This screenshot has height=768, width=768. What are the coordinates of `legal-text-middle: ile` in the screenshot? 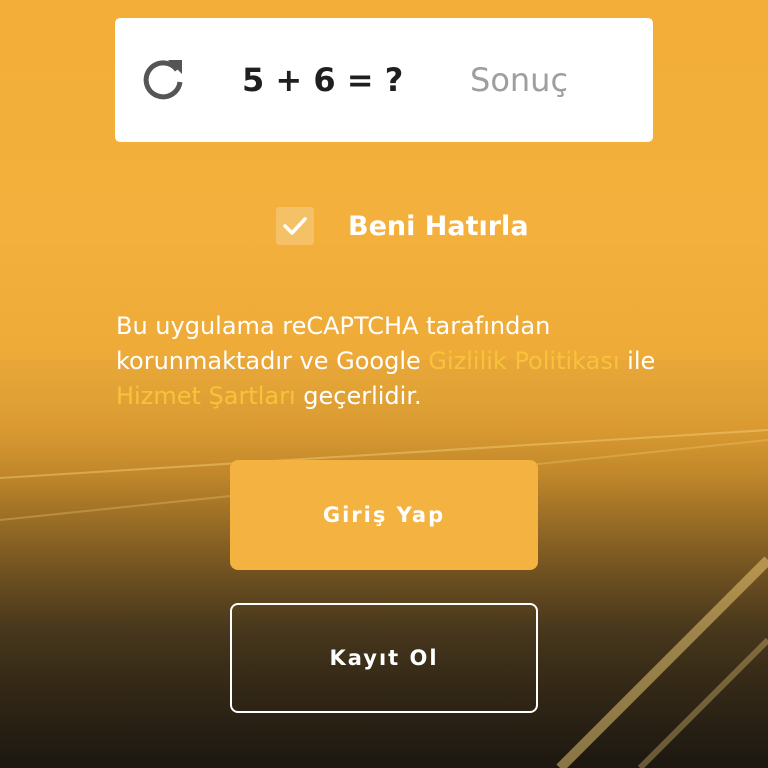 It's located at (637, 361).